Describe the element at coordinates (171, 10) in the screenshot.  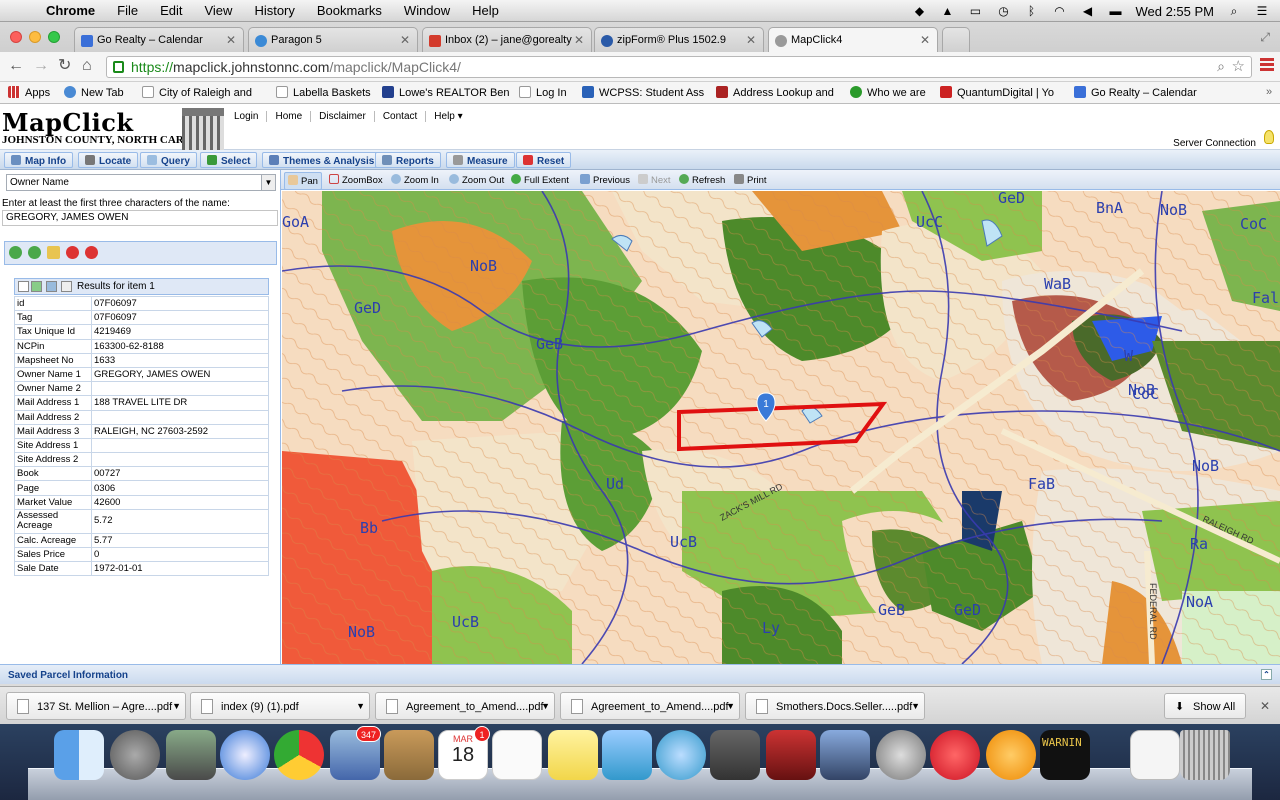
I see `menu-edit: Edit` at that location.